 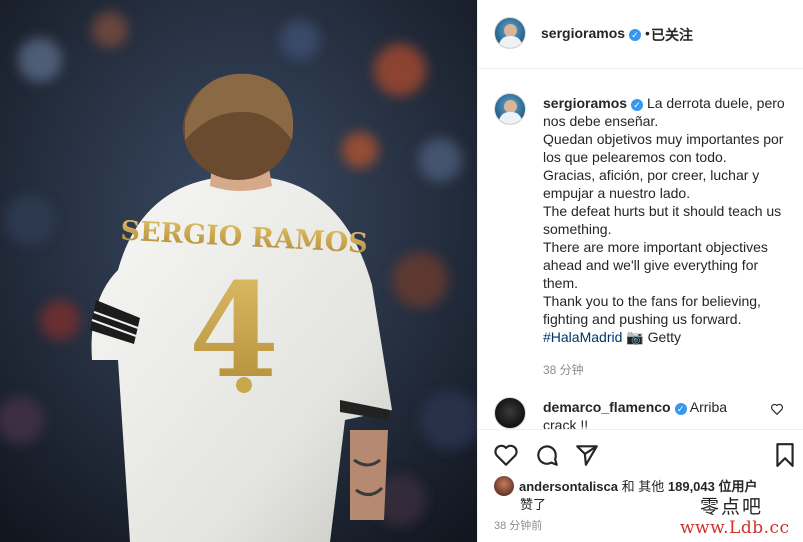 I want to click on watermark-bottom: www.Ldb.cc, so click(x=735, y=528).